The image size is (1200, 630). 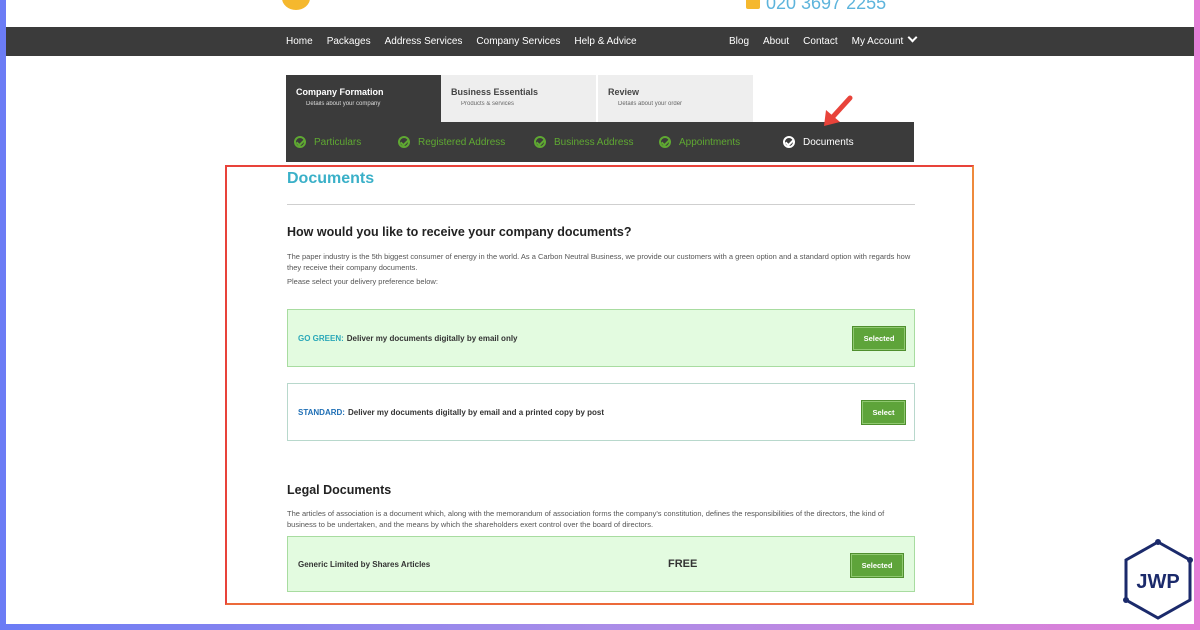 I want to click on badge-text: JWP, so click(x=1157, y=582).